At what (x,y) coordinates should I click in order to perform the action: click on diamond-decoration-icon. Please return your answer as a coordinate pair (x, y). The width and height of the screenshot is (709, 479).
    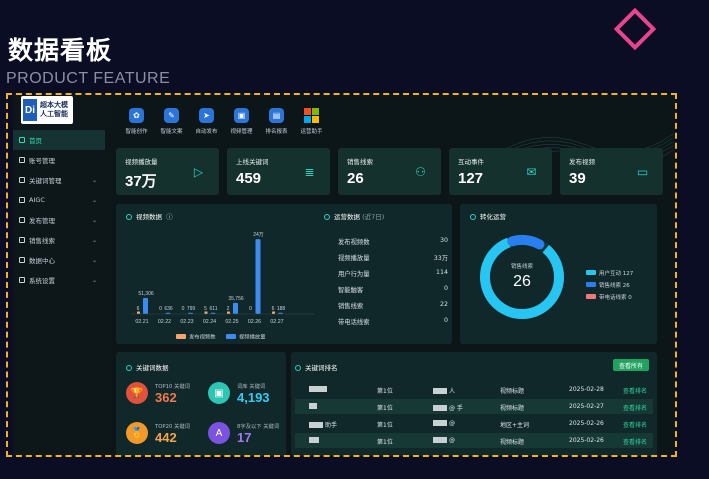
    Looking at the image, I should click on (635, 29).